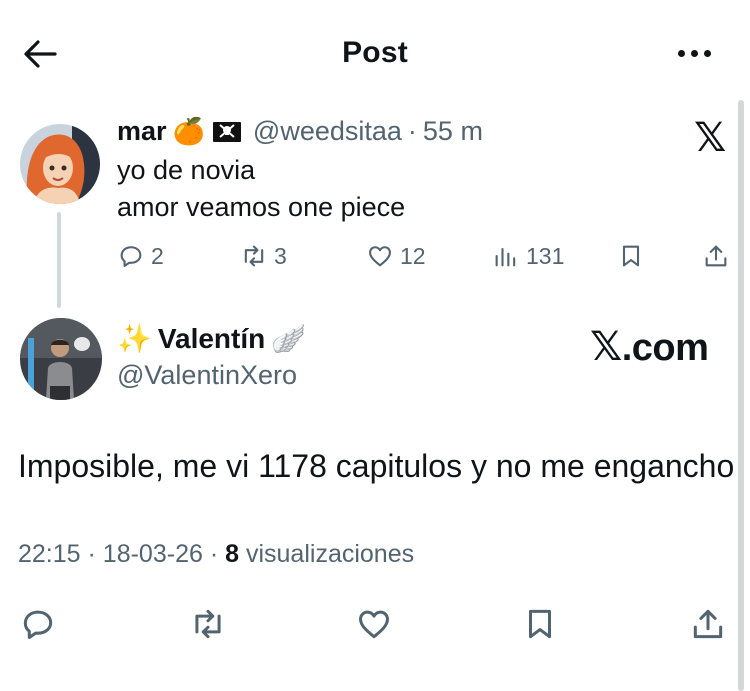 The width and height of the screenshot is (750, 691). Describe the element at coordinates (741, 395) in the screenshot. I see `scrollbar` at that location.